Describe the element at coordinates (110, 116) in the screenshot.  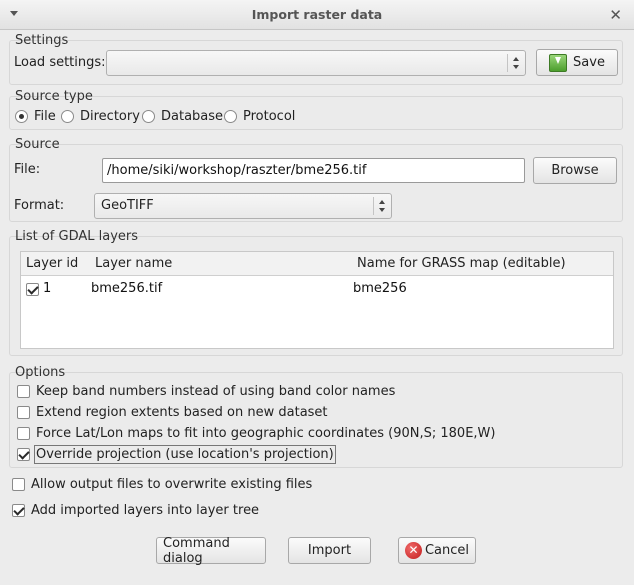
I see `radio-directory-label: Directory` at that location.